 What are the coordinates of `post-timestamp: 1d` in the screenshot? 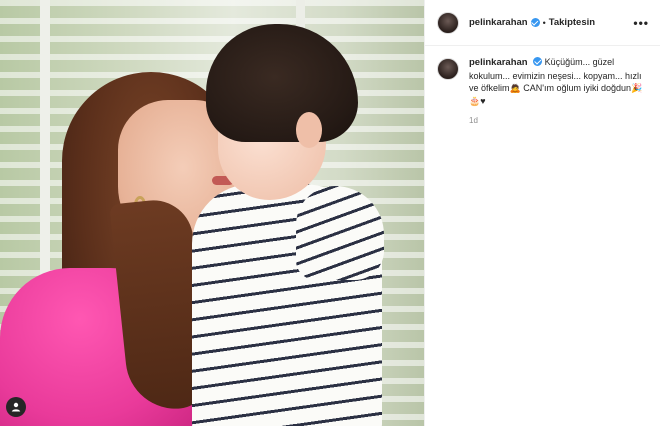 It's located at (560, 121).